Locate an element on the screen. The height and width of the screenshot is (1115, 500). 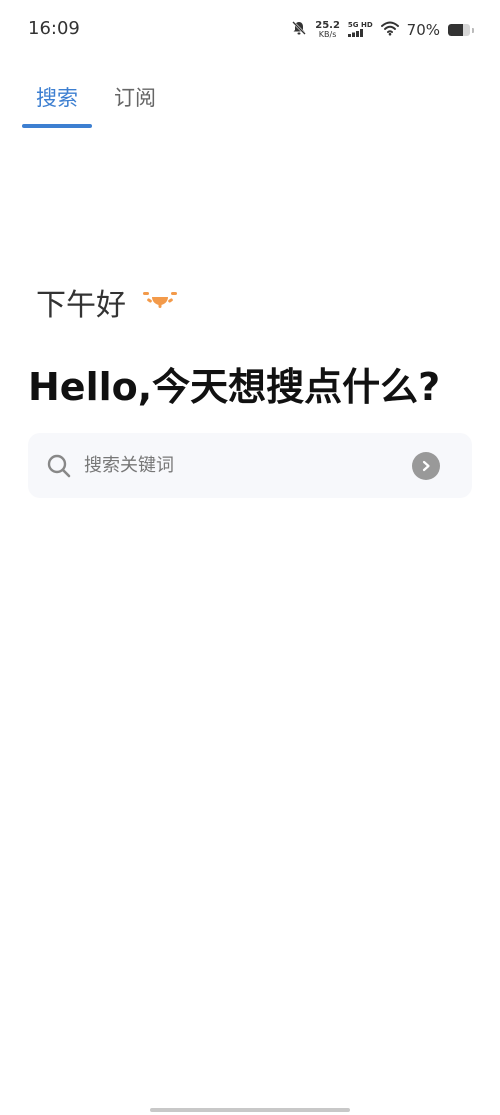
net-speed: 25.2 KB/s is located at coordinates (327, 30).